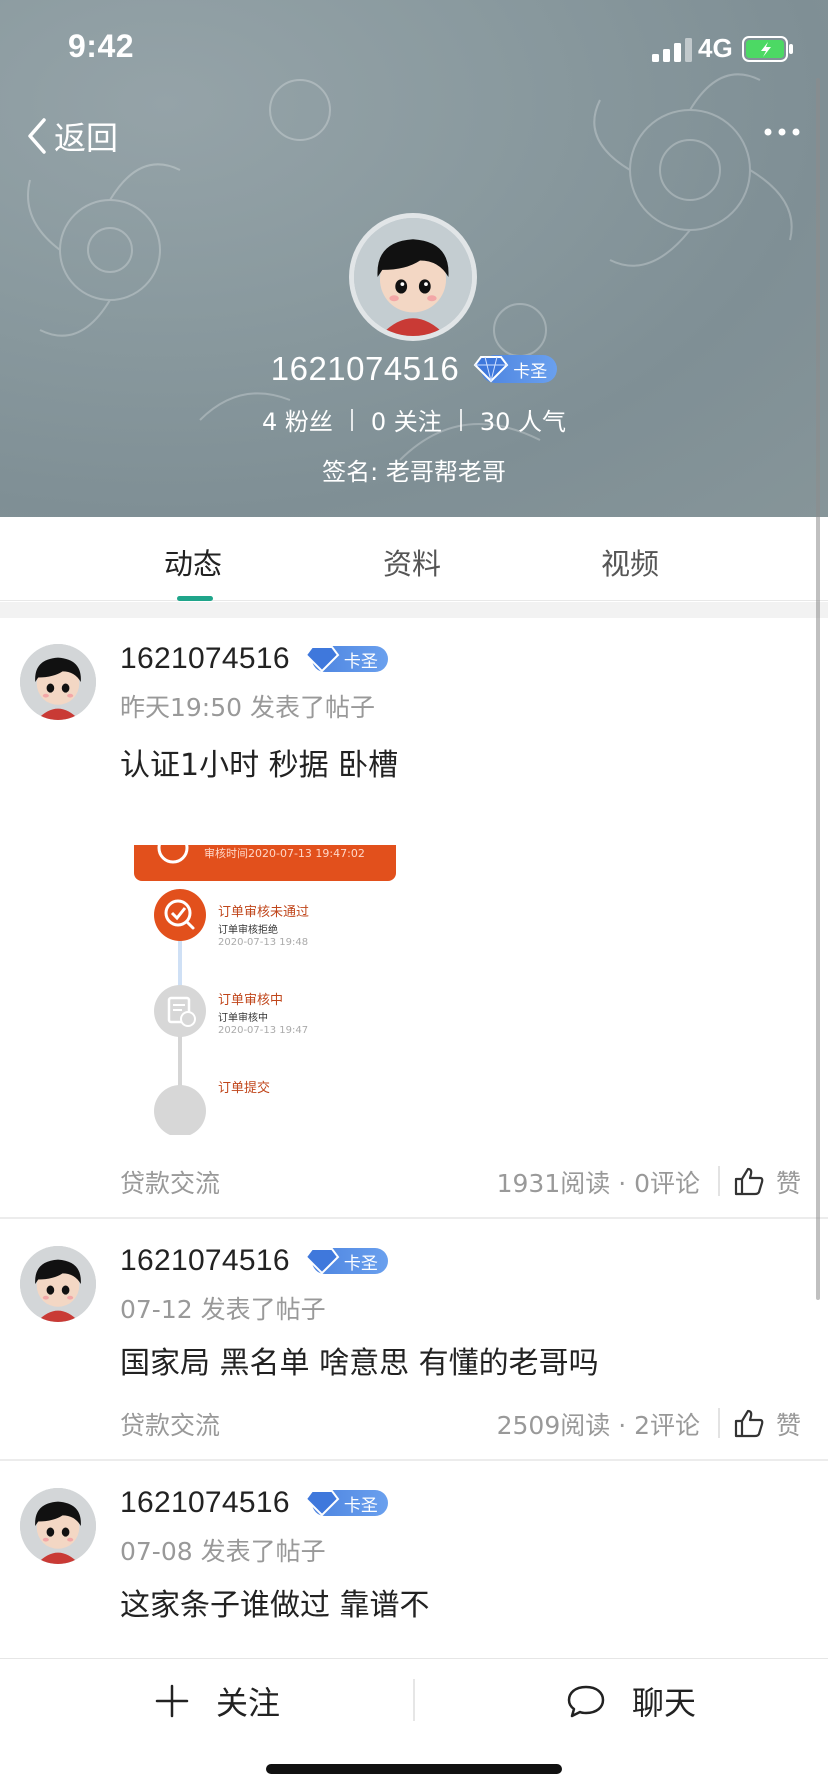  I want to click on follow-button: 关注, so click(217, 1701).